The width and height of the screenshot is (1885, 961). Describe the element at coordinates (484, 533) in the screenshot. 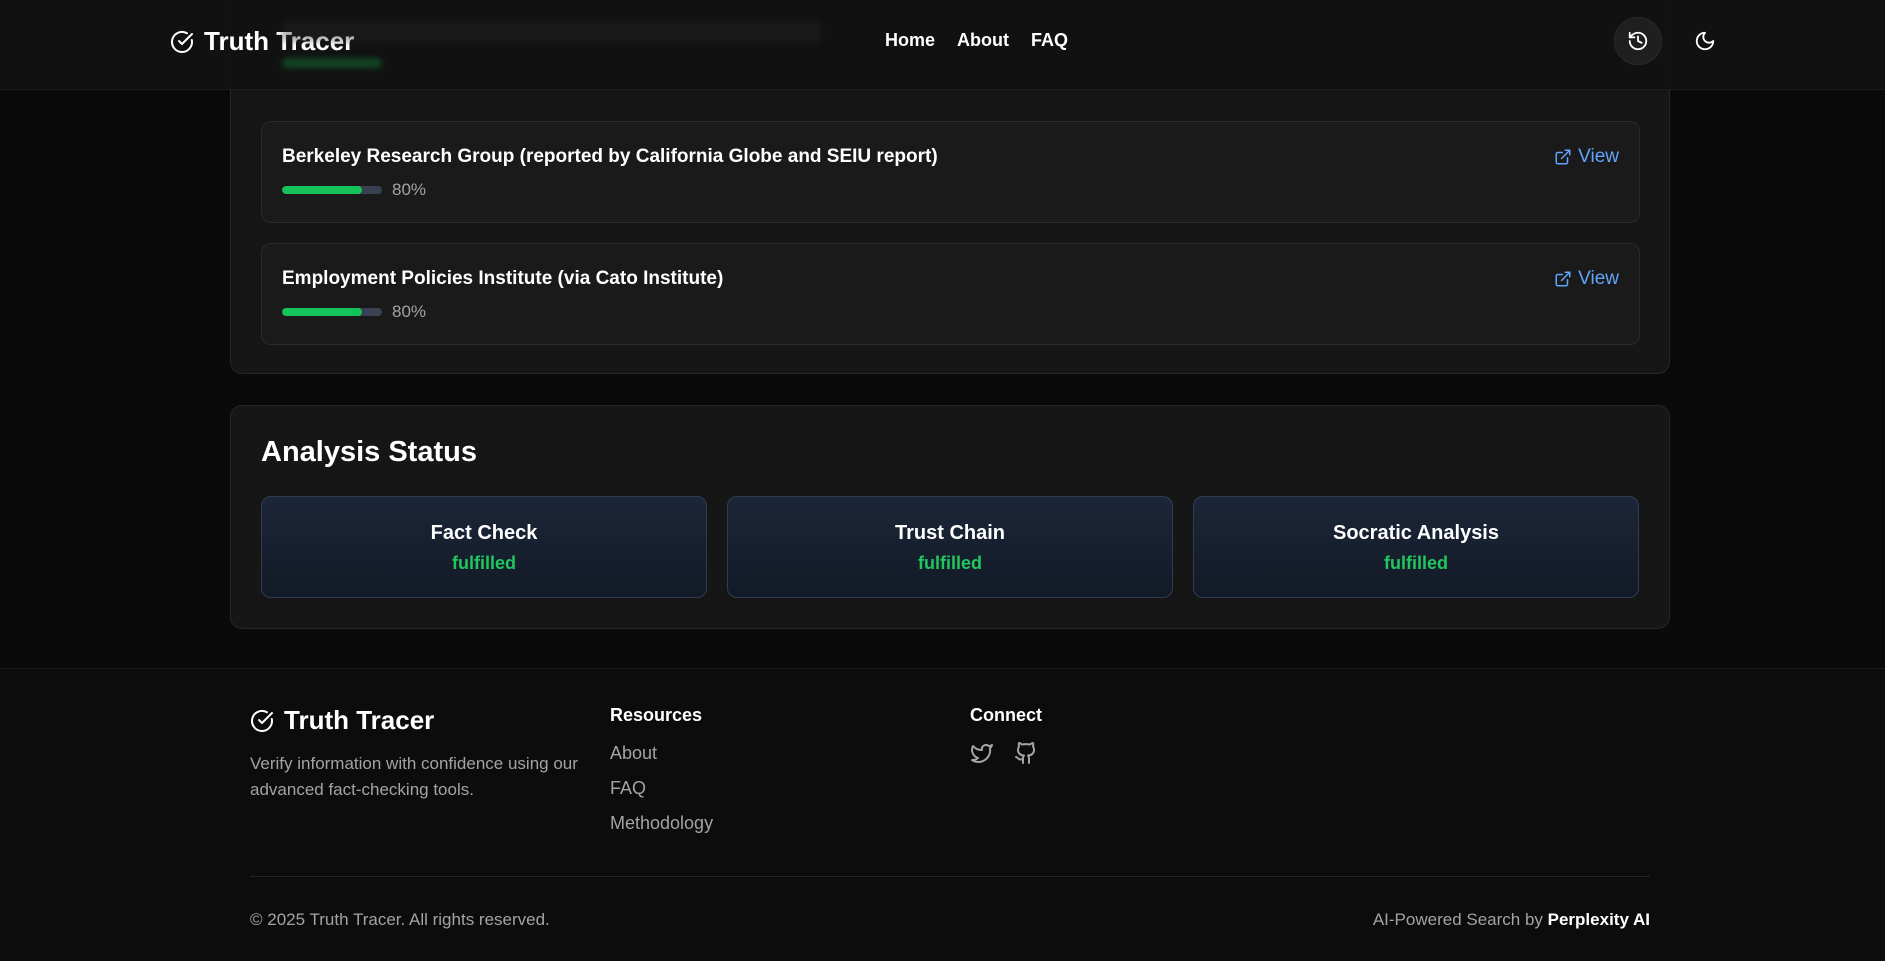

I see `status-name: Fact Check` at that location.